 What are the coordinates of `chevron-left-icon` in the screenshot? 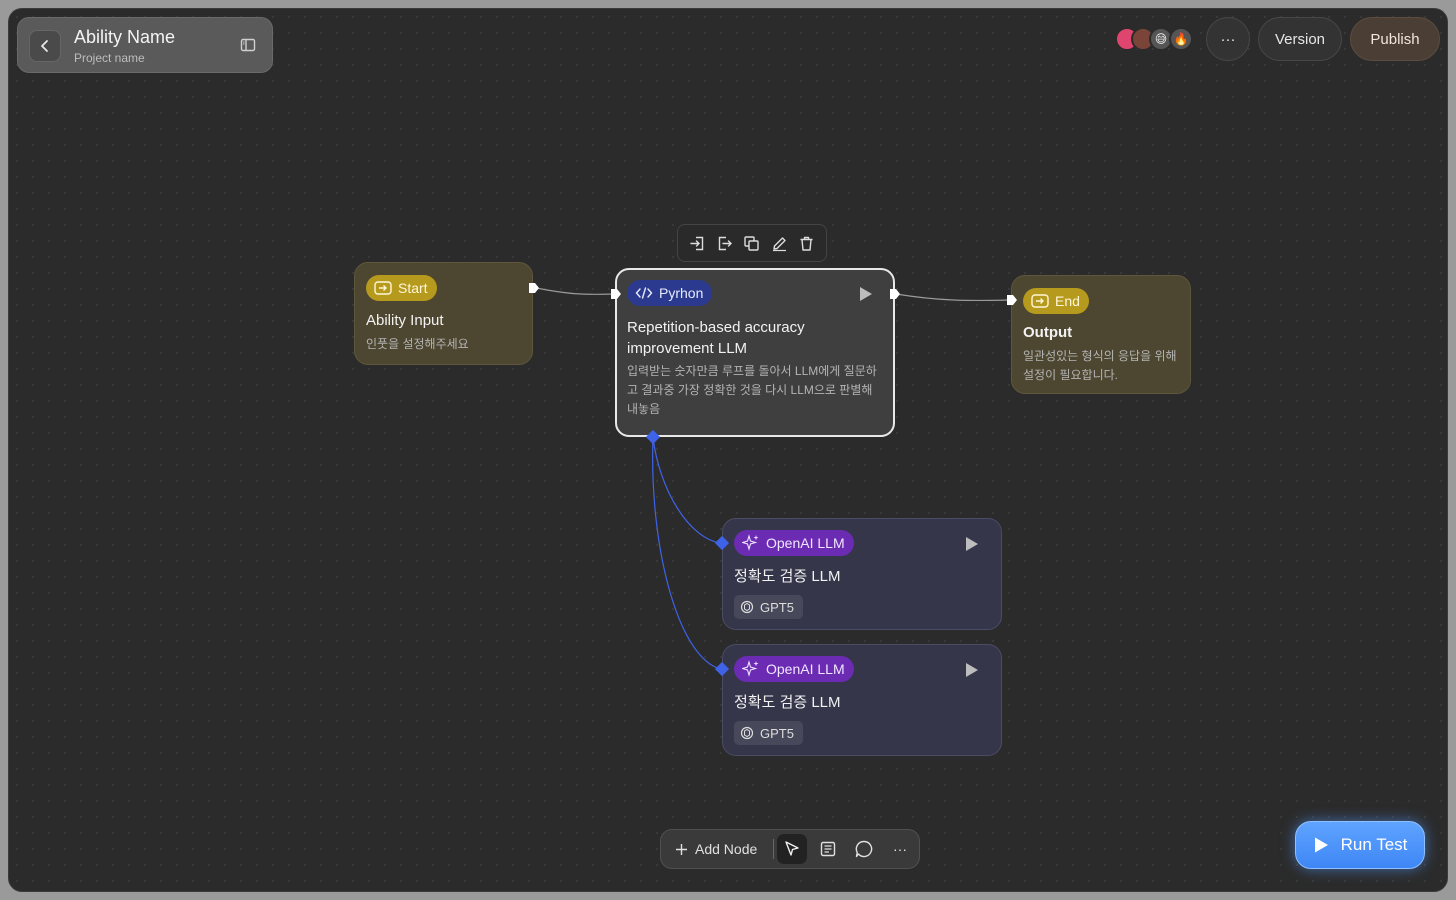 It's located at (44, 46).